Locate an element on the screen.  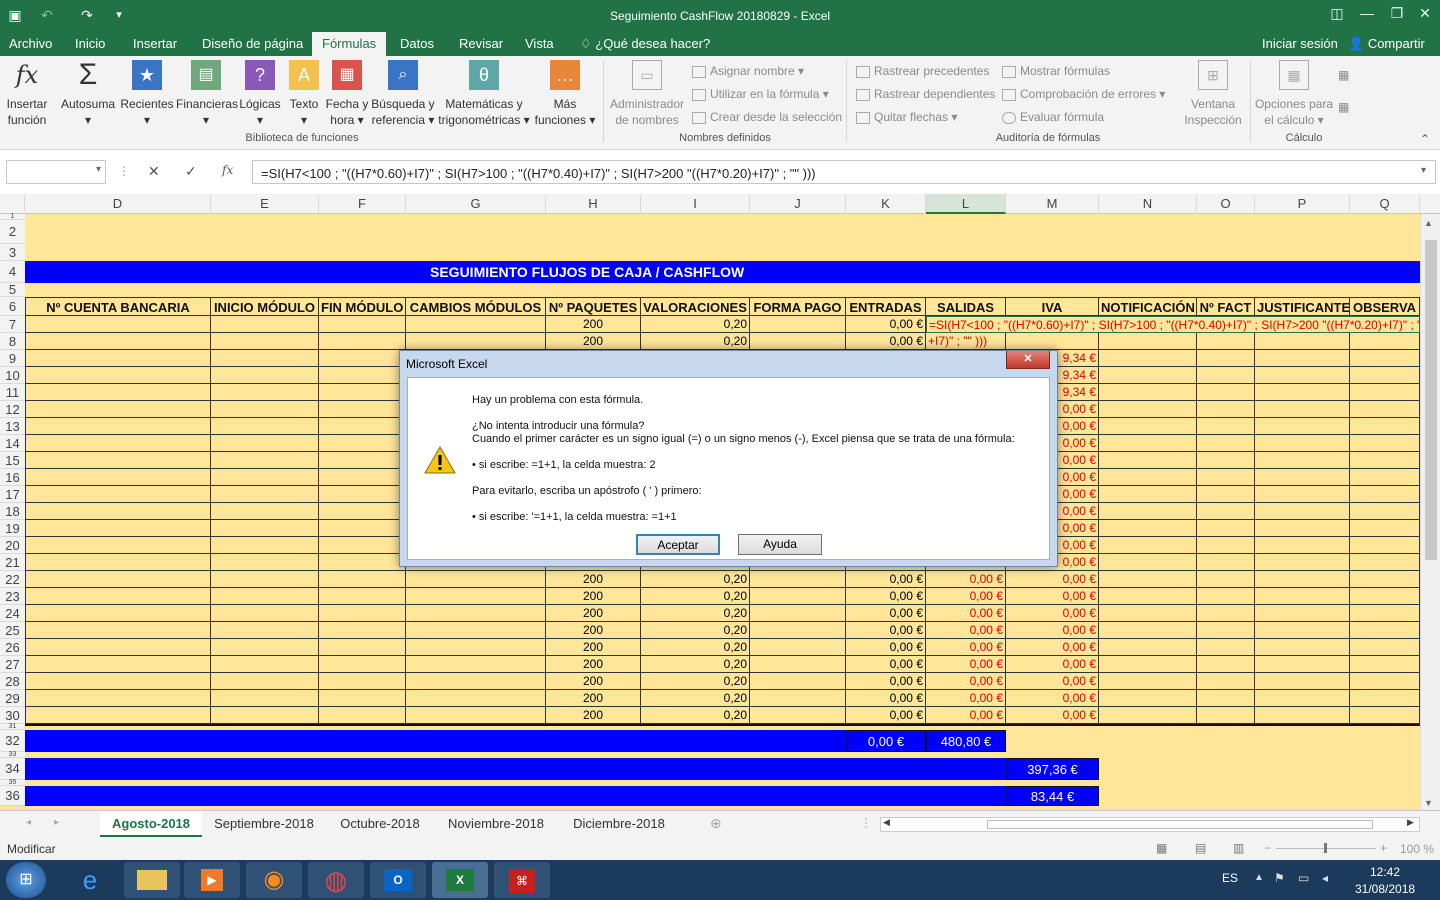
trace-precedents-button: Rastrear precedentes is located at coordinates (922, 71).